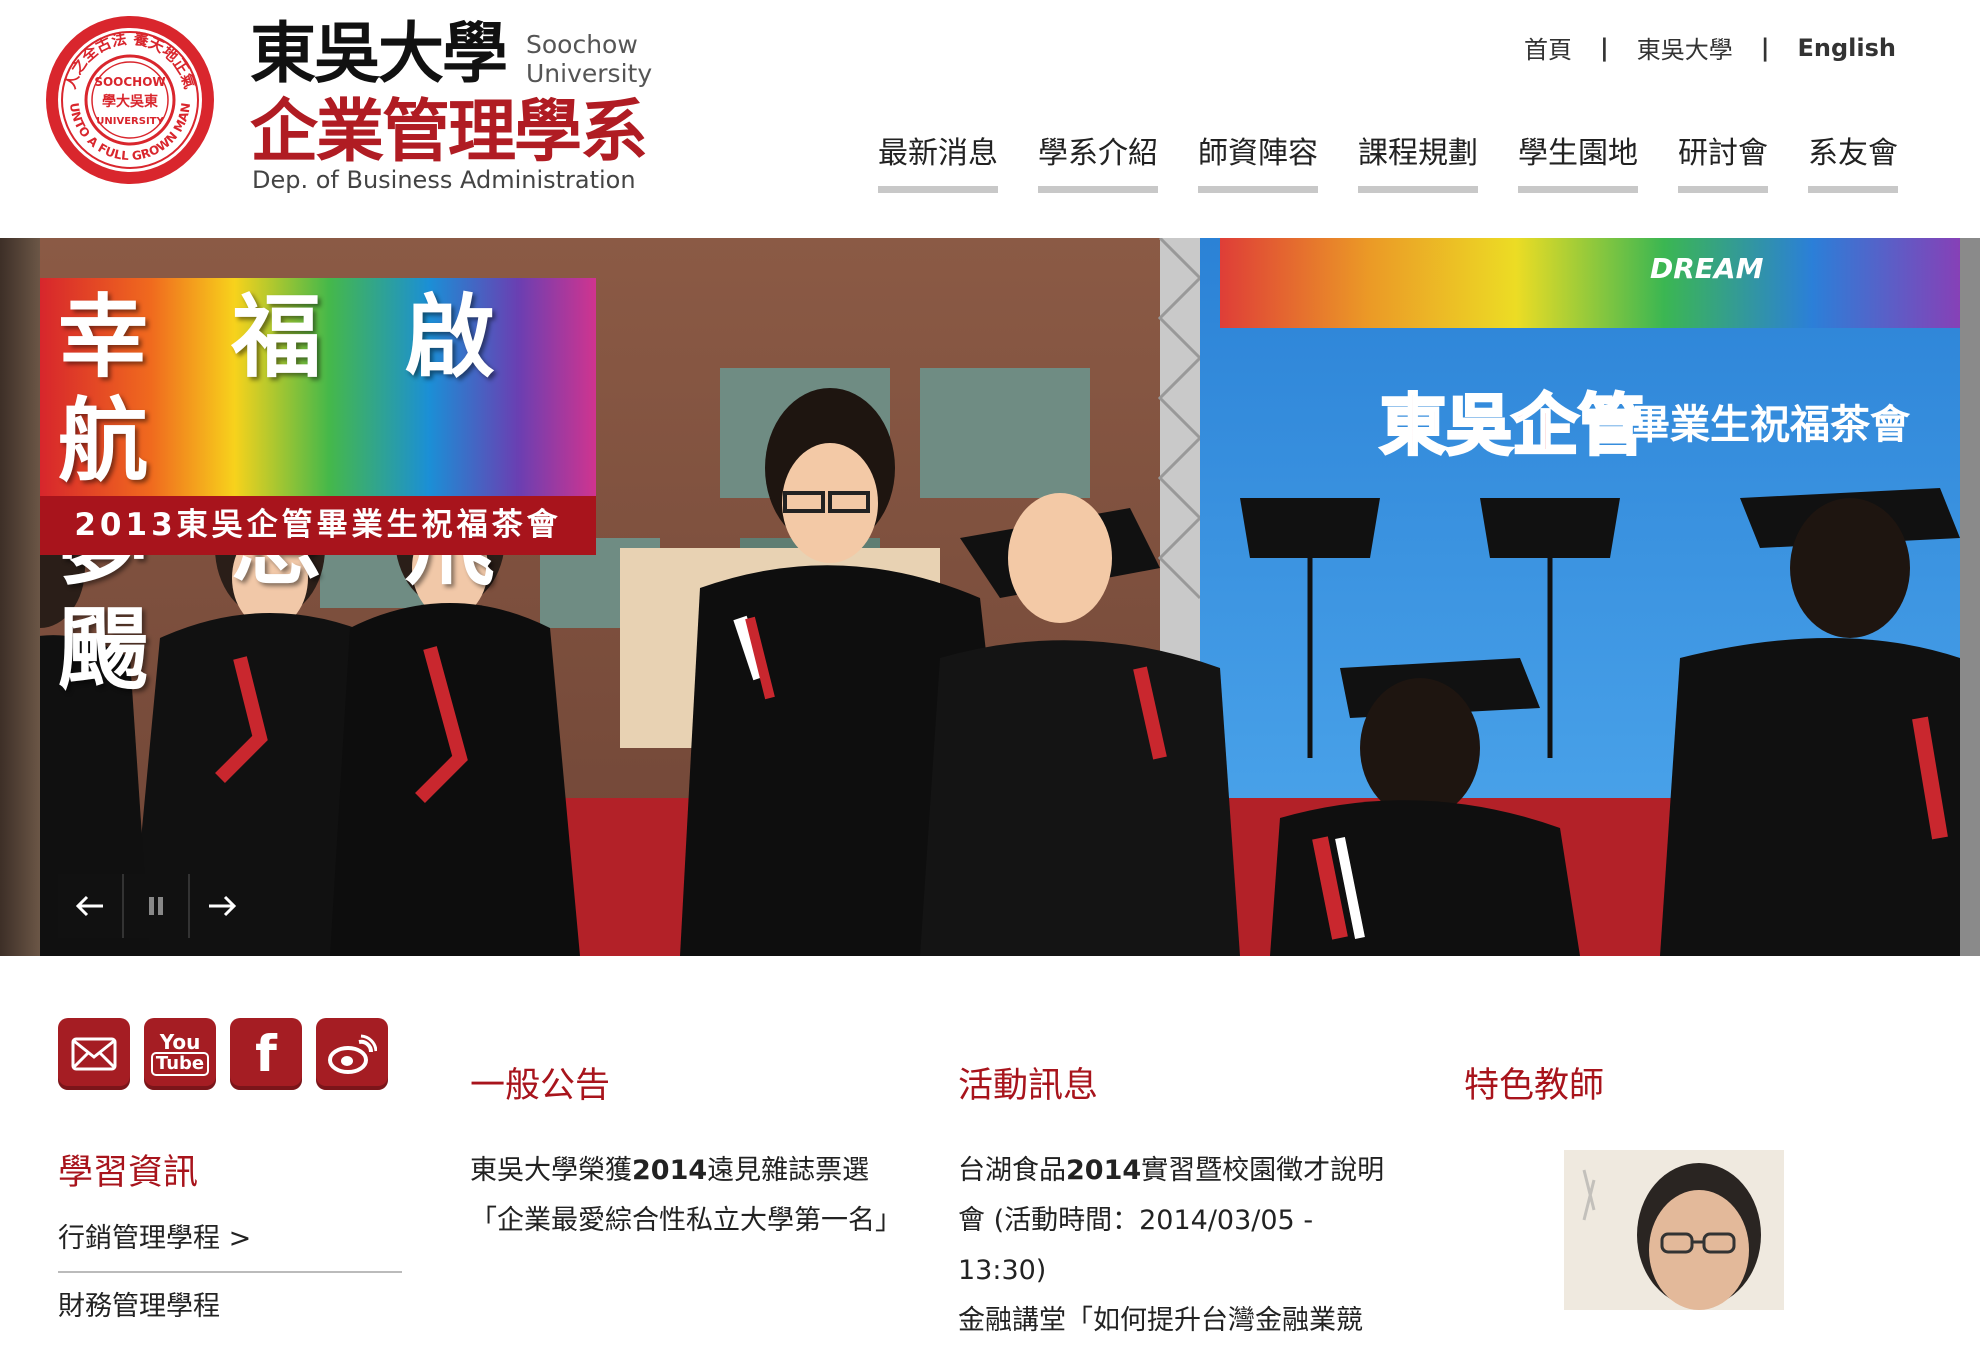 This screenshot has height=1346, width=1980. Describe the element at coordinates (1548, 47) in the screenshot. I see `home-link: 首頁` at that location.